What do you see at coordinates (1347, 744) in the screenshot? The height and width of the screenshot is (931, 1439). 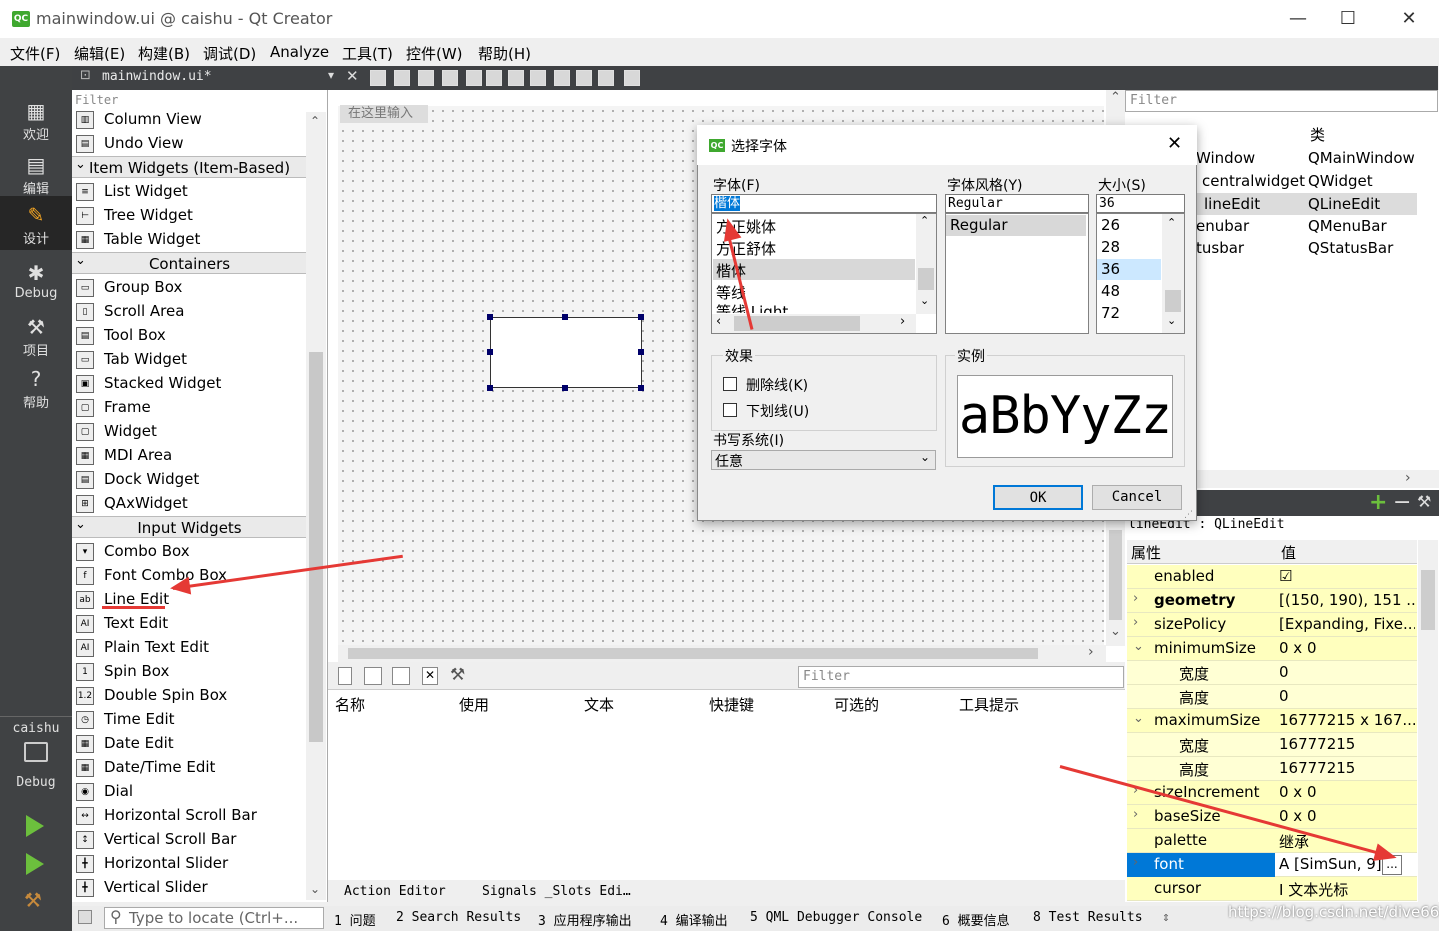 I see `property-value: 16777215` at bounding box center [1347, 744].